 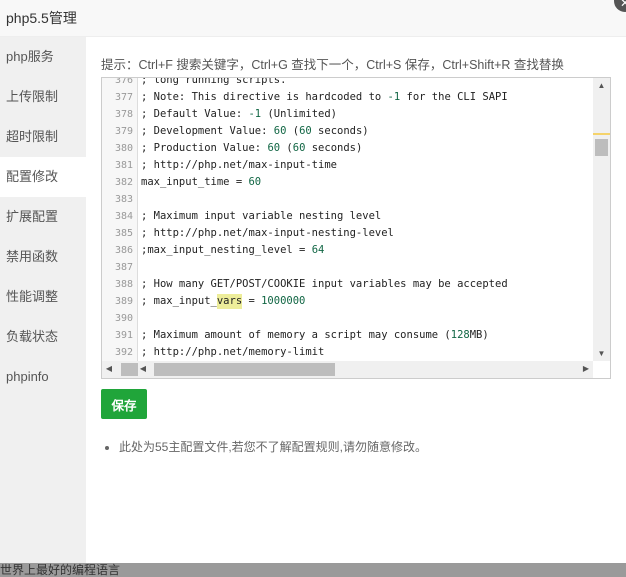 I want to click on line-content: ; Development Value: 60 (60 seconds), so click(x=365, y=131).